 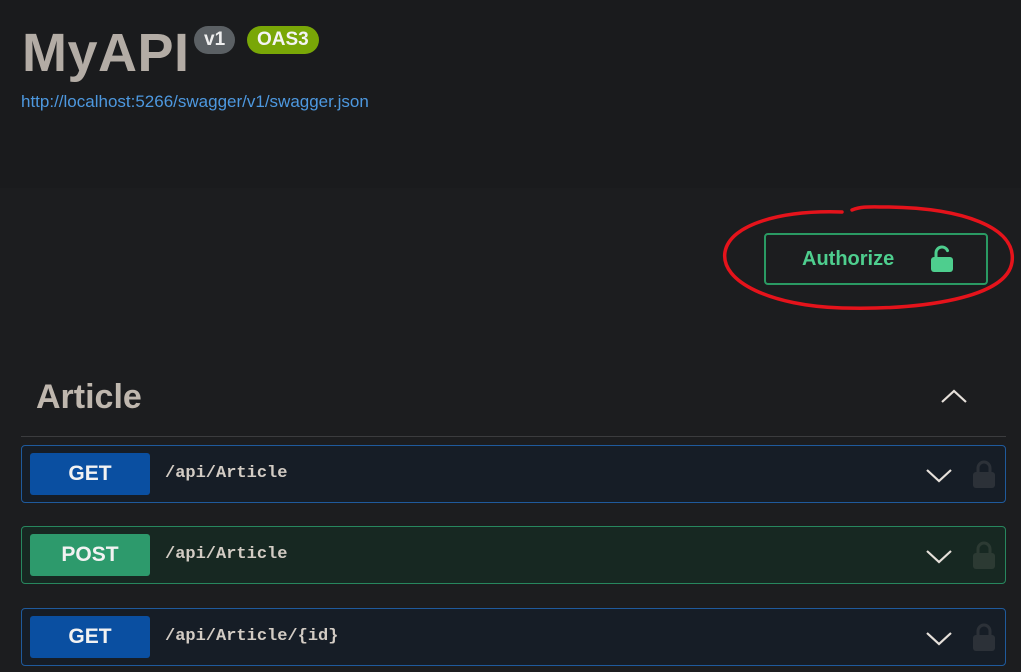 What do you see at coordinates (954, 396) in the screenshot?
I see `chevron-up-icon` at bounding box center [954, 396].